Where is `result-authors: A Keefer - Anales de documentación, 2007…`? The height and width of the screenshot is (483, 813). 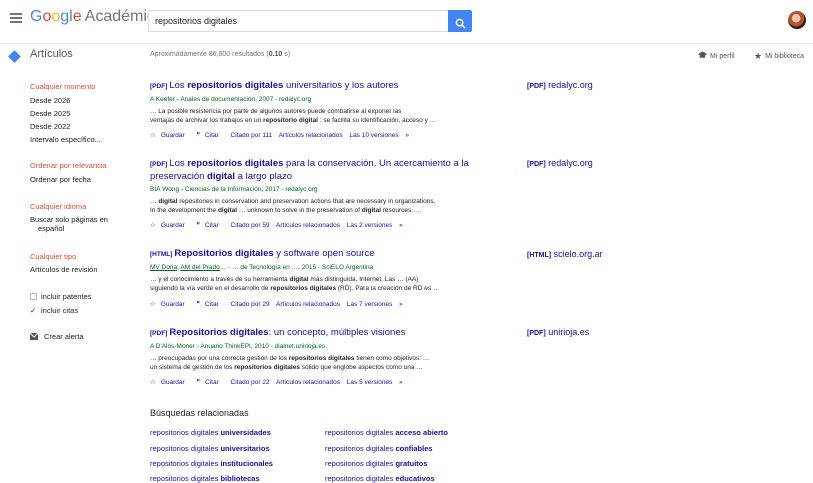
result-authors: A Keefer - Anales de documentación, 2007… is located at coordinates (231, 99).